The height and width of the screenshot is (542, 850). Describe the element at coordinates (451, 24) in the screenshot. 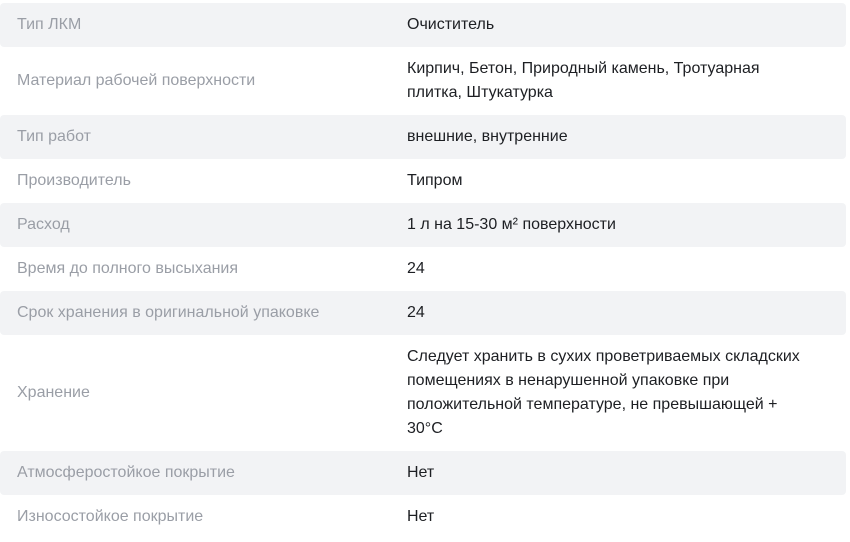

I see `spec-value: Очиститель` at that location.